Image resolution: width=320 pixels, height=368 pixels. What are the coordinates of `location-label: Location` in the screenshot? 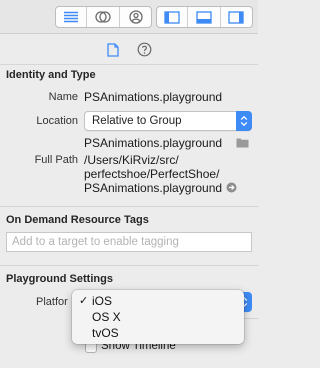 It's located at (57, 121).